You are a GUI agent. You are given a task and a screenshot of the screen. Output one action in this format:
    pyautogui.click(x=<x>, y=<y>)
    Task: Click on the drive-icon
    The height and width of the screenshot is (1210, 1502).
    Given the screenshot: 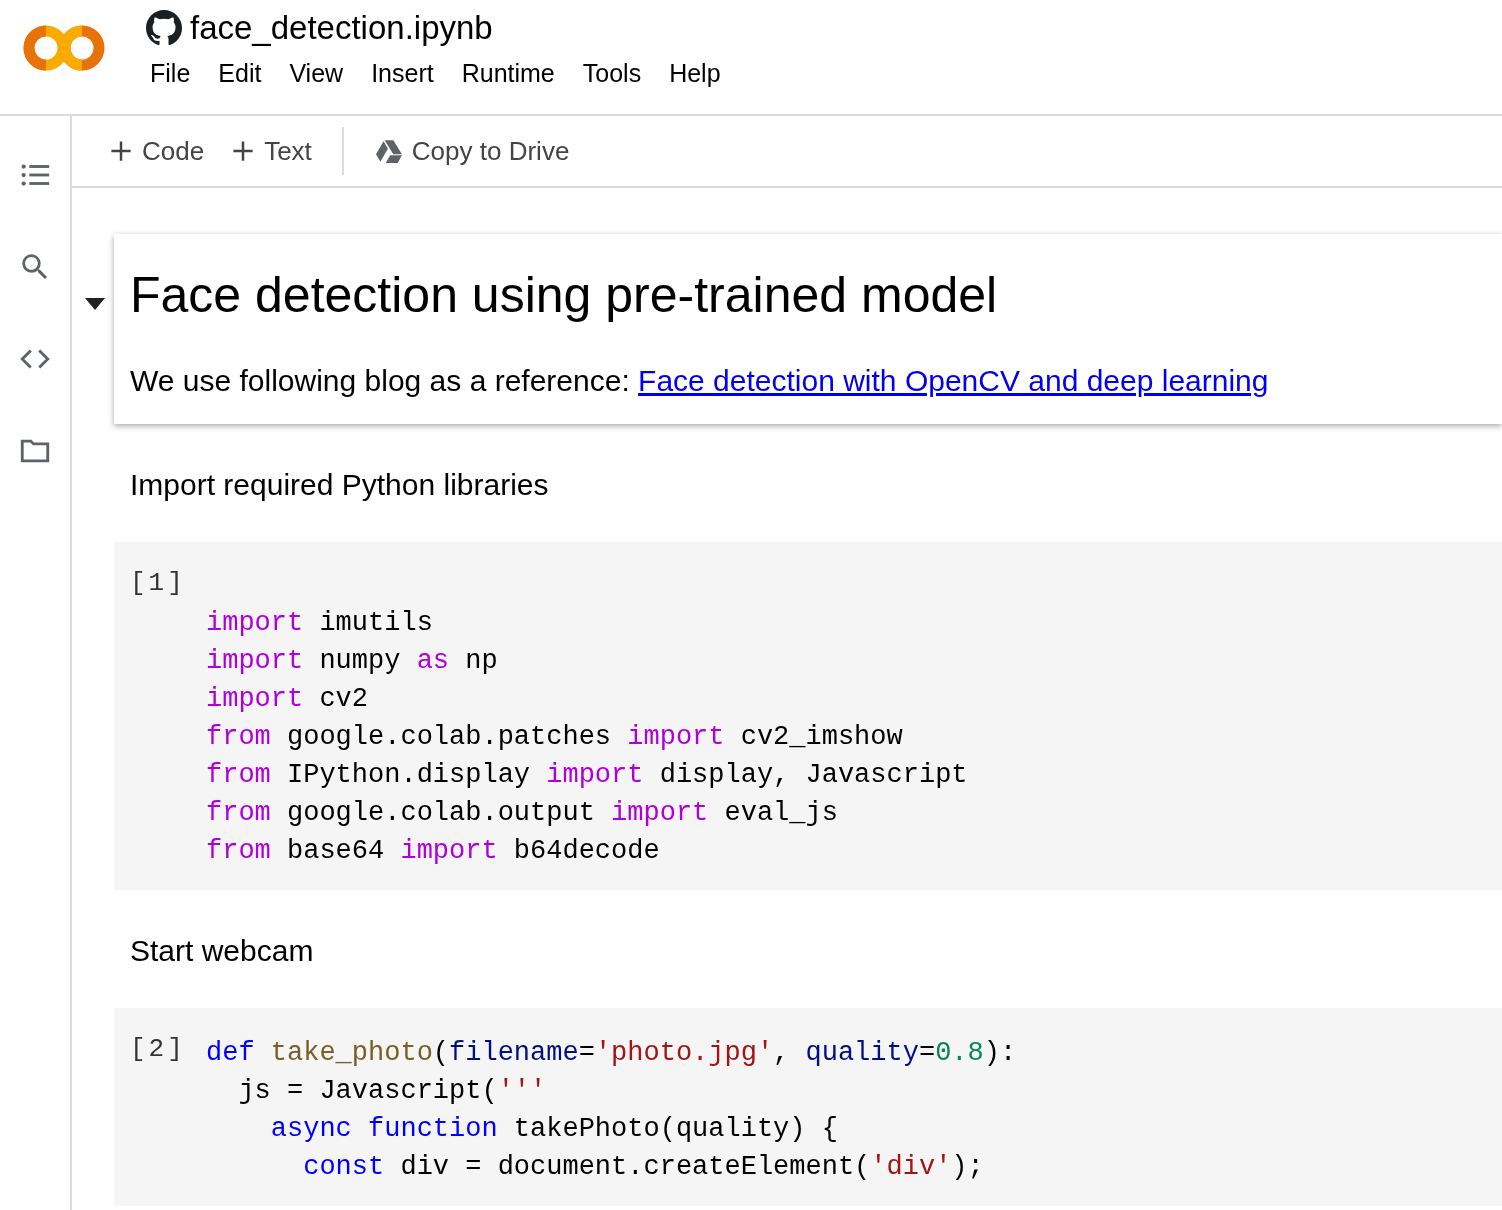 What is the action you would take?
    pyautogui.click(x=388, y=151)
    